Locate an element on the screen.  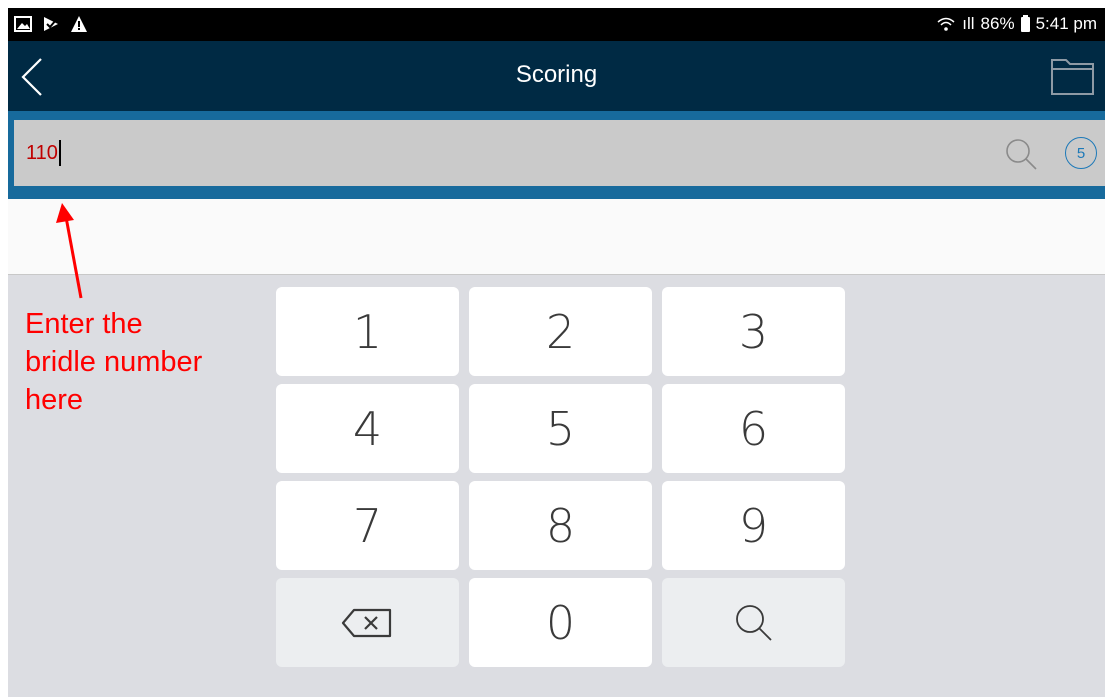
result-area is located at coordinates (556, 237).